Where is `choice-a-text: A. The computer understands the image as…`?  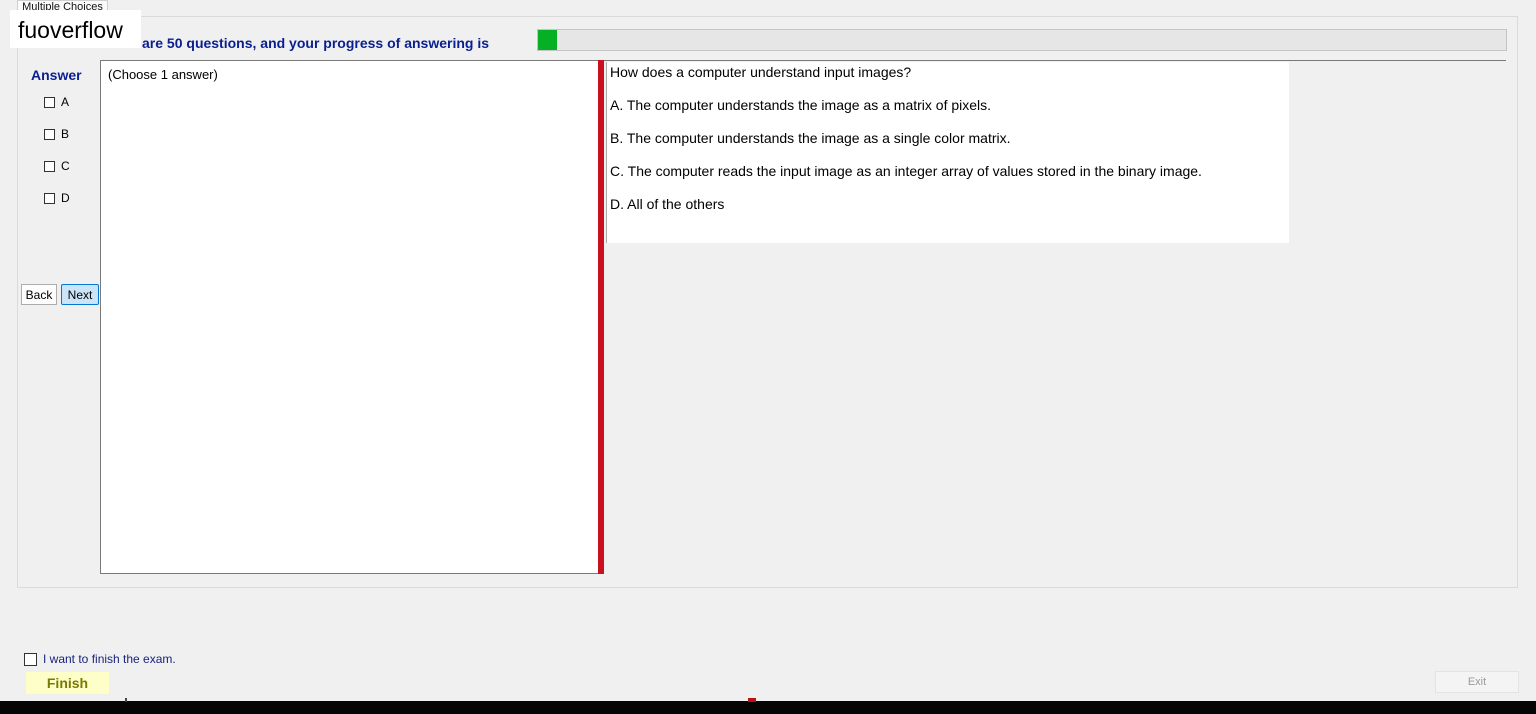
choice-a-text: A. The computer understands the image as… is located at coordinates (801, 105).